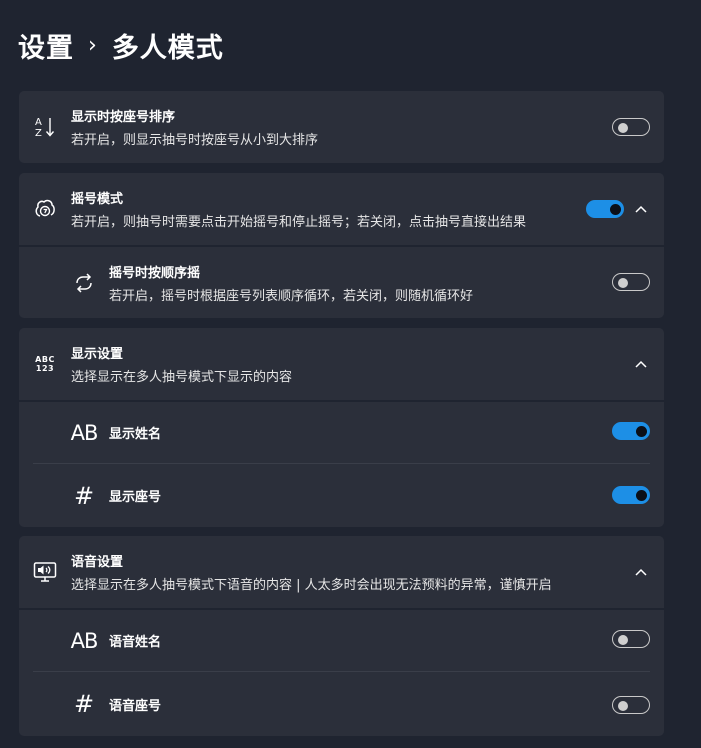 This screenshot has height=748, width=701. What do you see at coordinates (97, 199) in the screenshot?
I see `shake-mode-title: 摇号模式` at bounding box center [97, 199].